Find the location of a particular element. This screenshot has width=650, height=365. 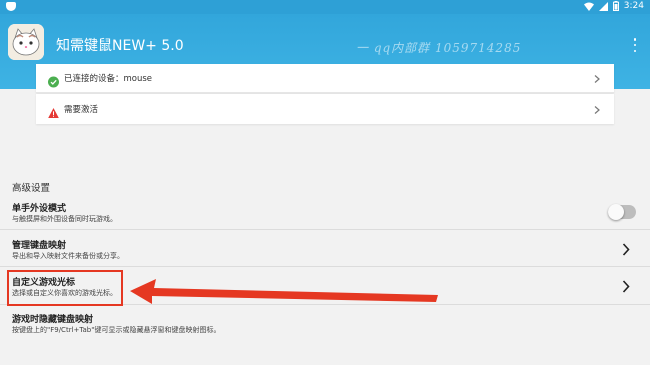

toggle-knob is located at coordinates (616, 212).